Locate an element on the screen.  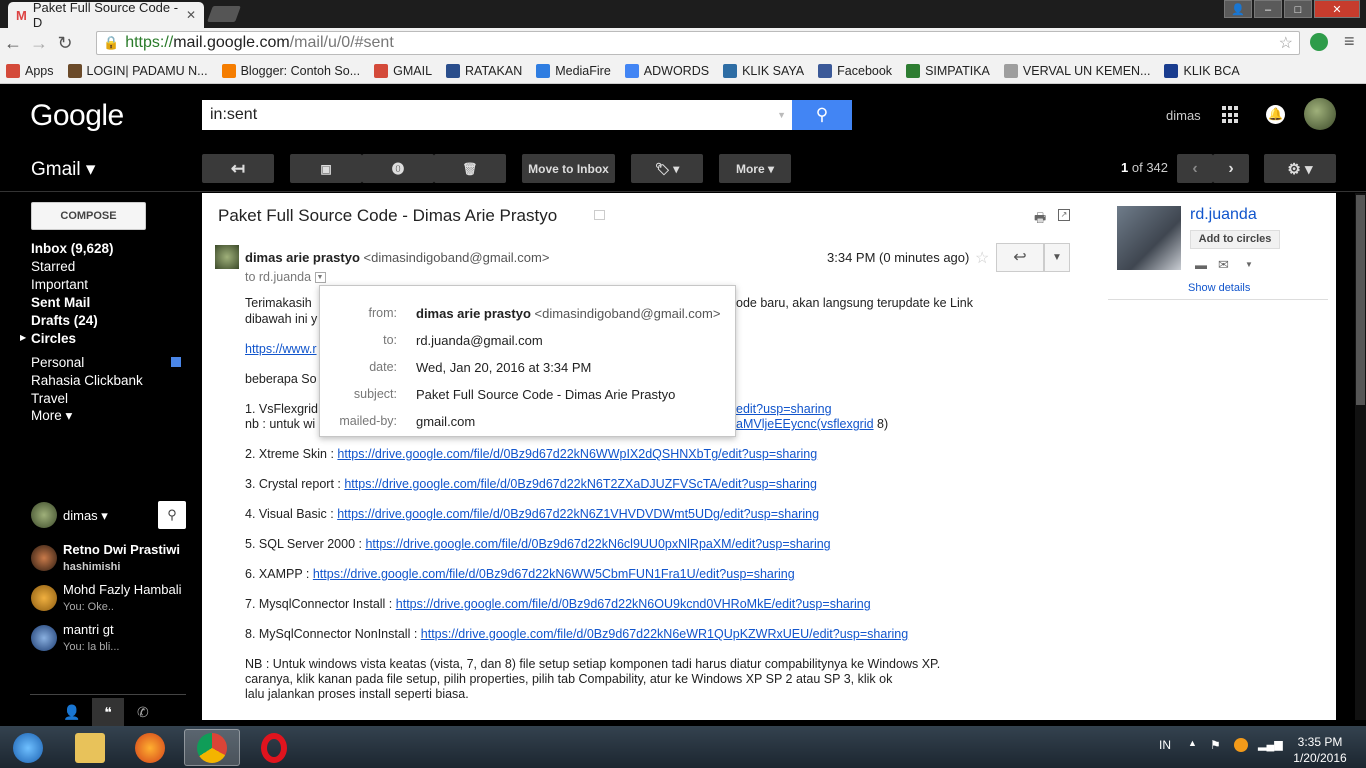
chat-self-avatar is located at coordinates (44, 515).